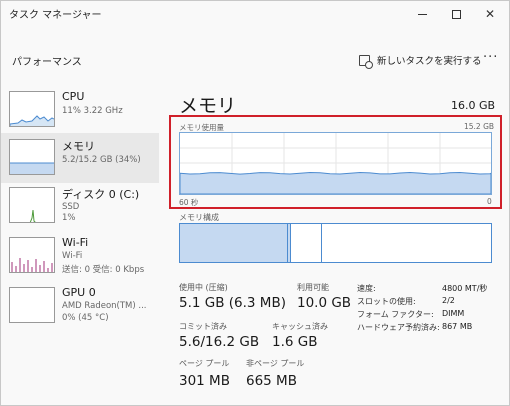  I want to click on stat-committed-value: 5.6/16.2 GB, so click(219, 342).